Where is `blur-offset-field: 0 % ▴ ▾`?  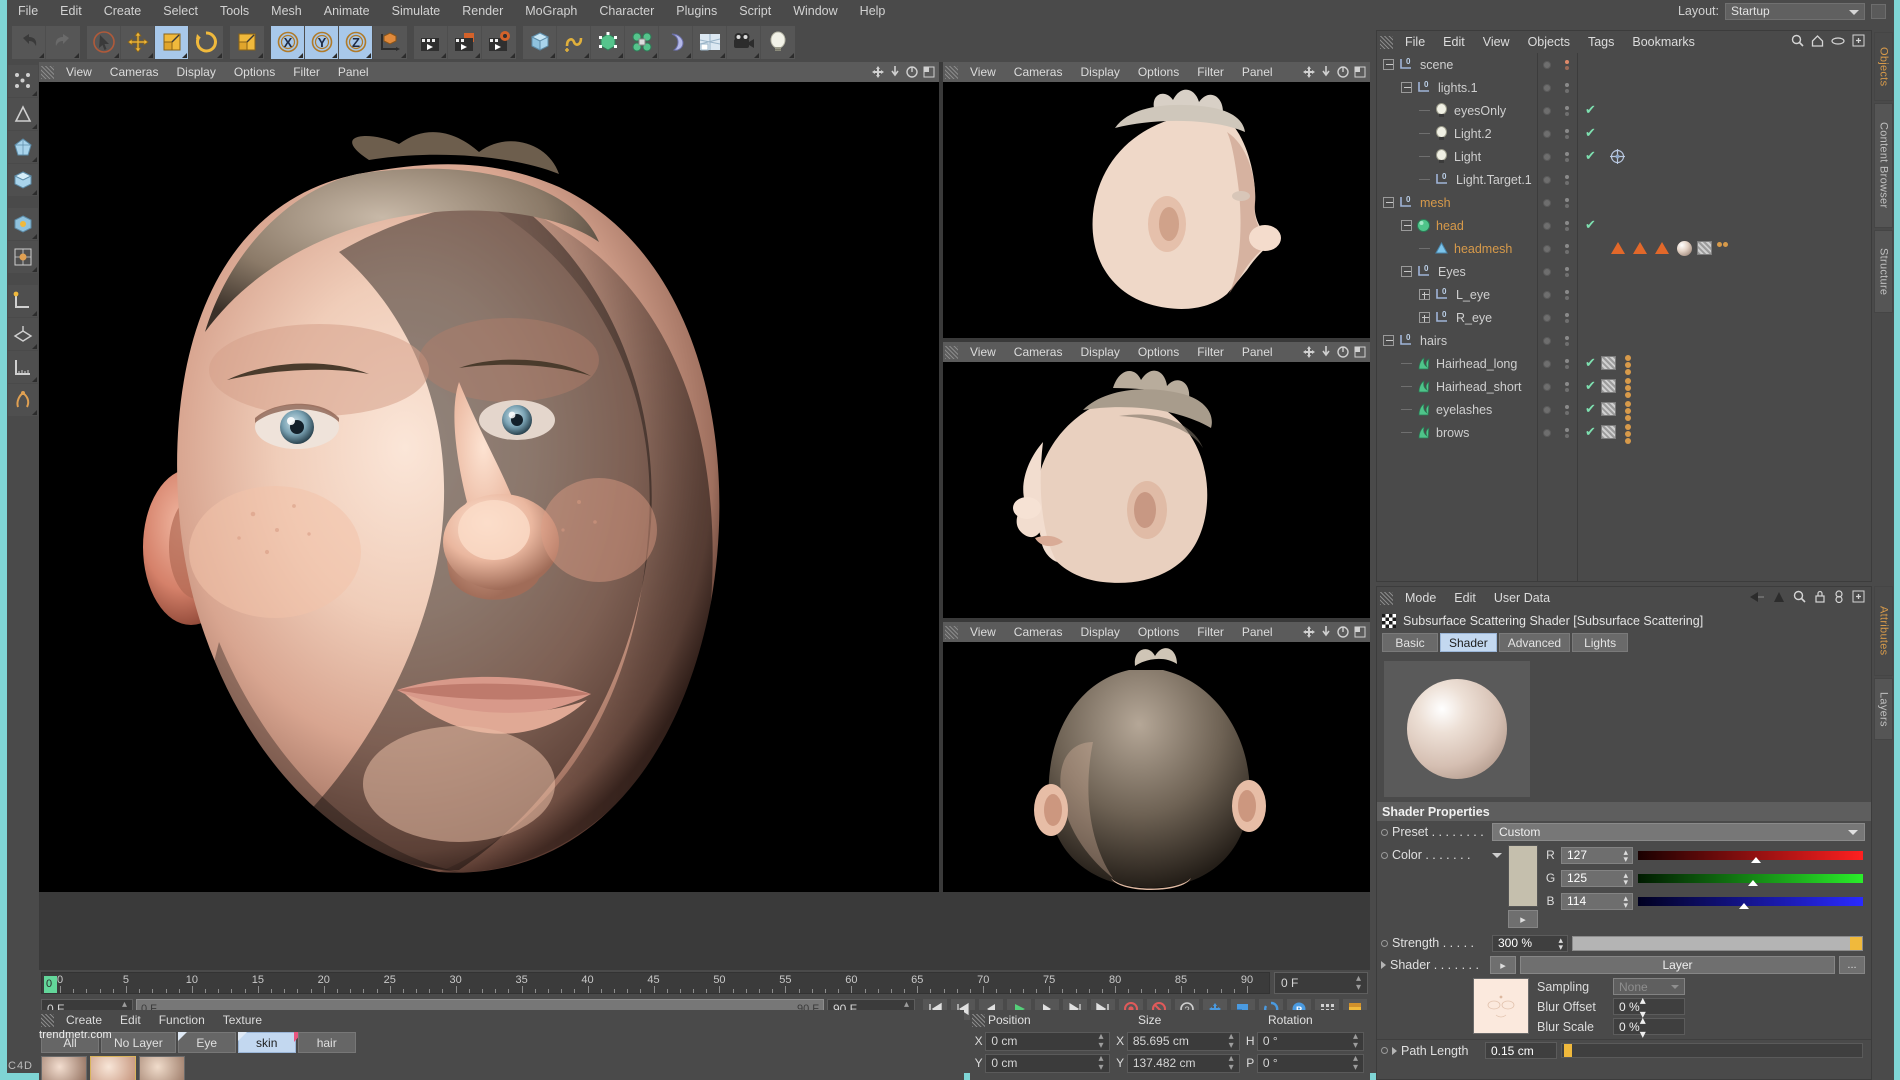 blur-offset-field: 0 % ▴ ▾ is located at coordinates (1649, 1007).